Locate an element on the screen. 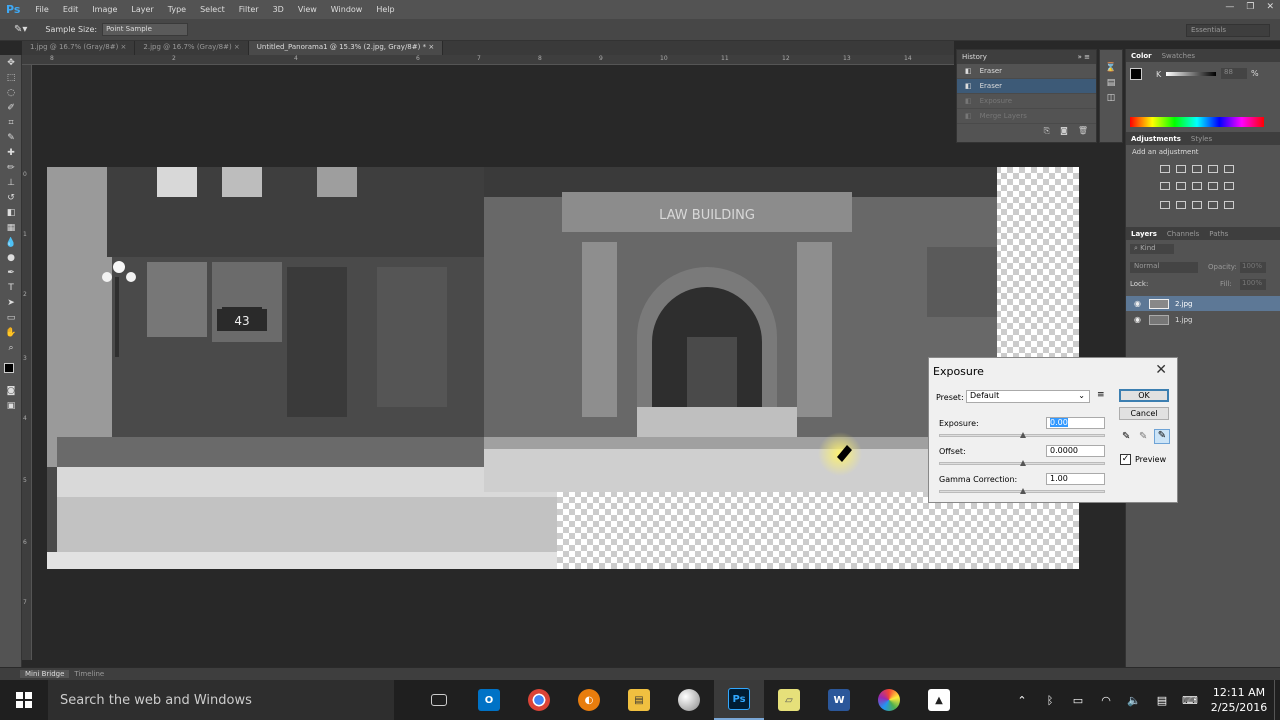 The width and height of the screenshot is (1280, 720). history-panel-header: History » ≡ is located at coordinates (1026, 57).